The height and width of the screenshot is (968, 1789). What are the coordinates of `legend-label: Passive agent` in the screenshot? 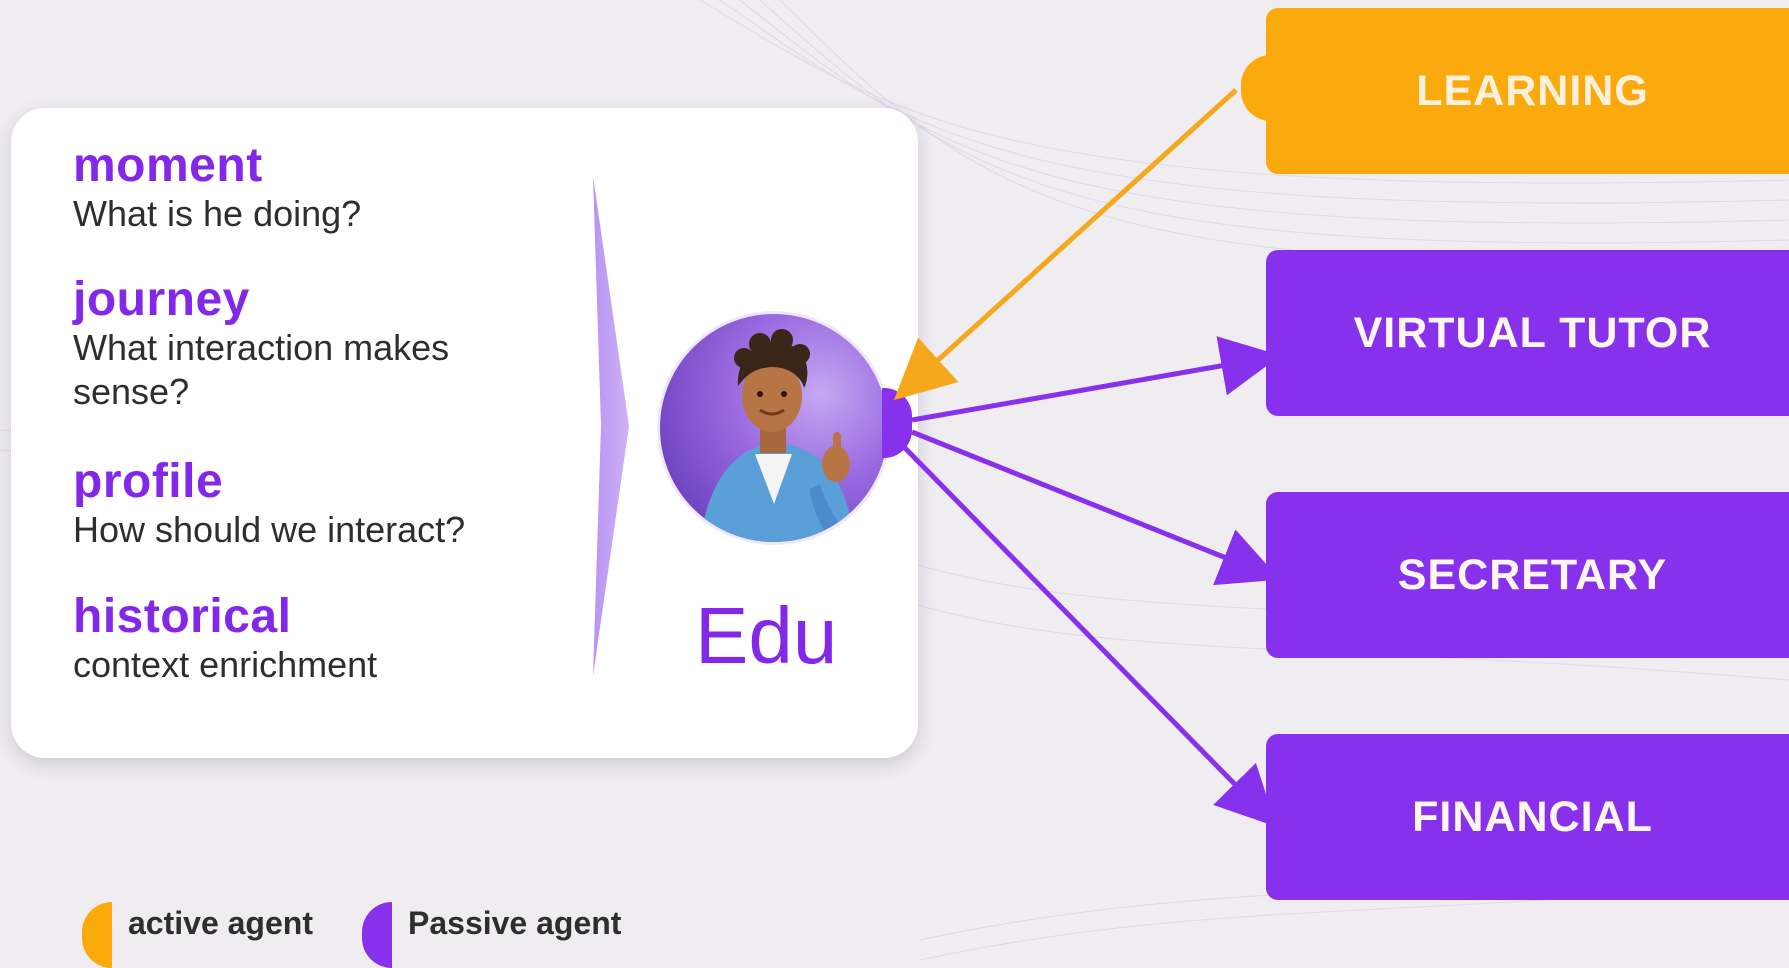 It's located at (515, 922).